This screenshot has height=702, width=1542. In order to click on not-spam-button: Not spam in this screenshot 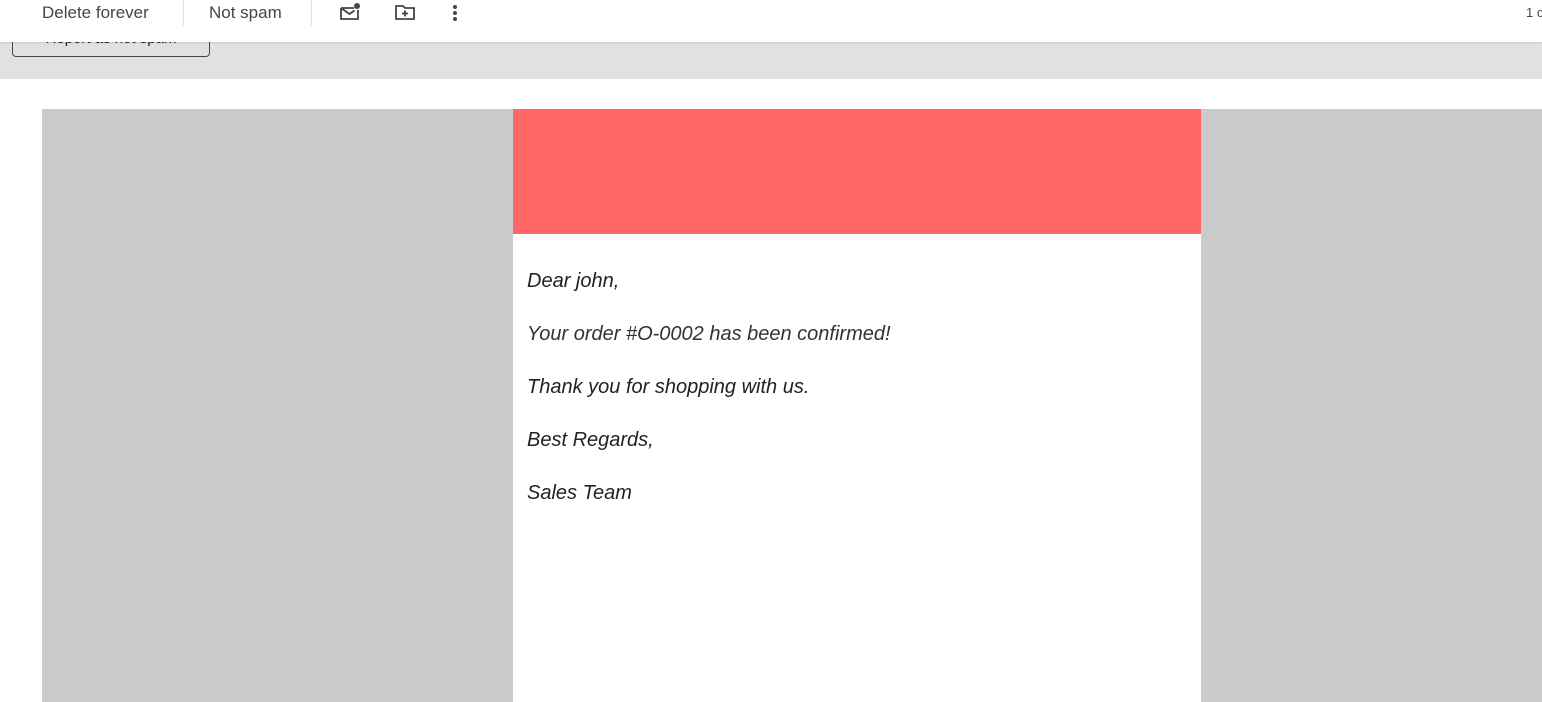, I will do `click(245, 13)`.